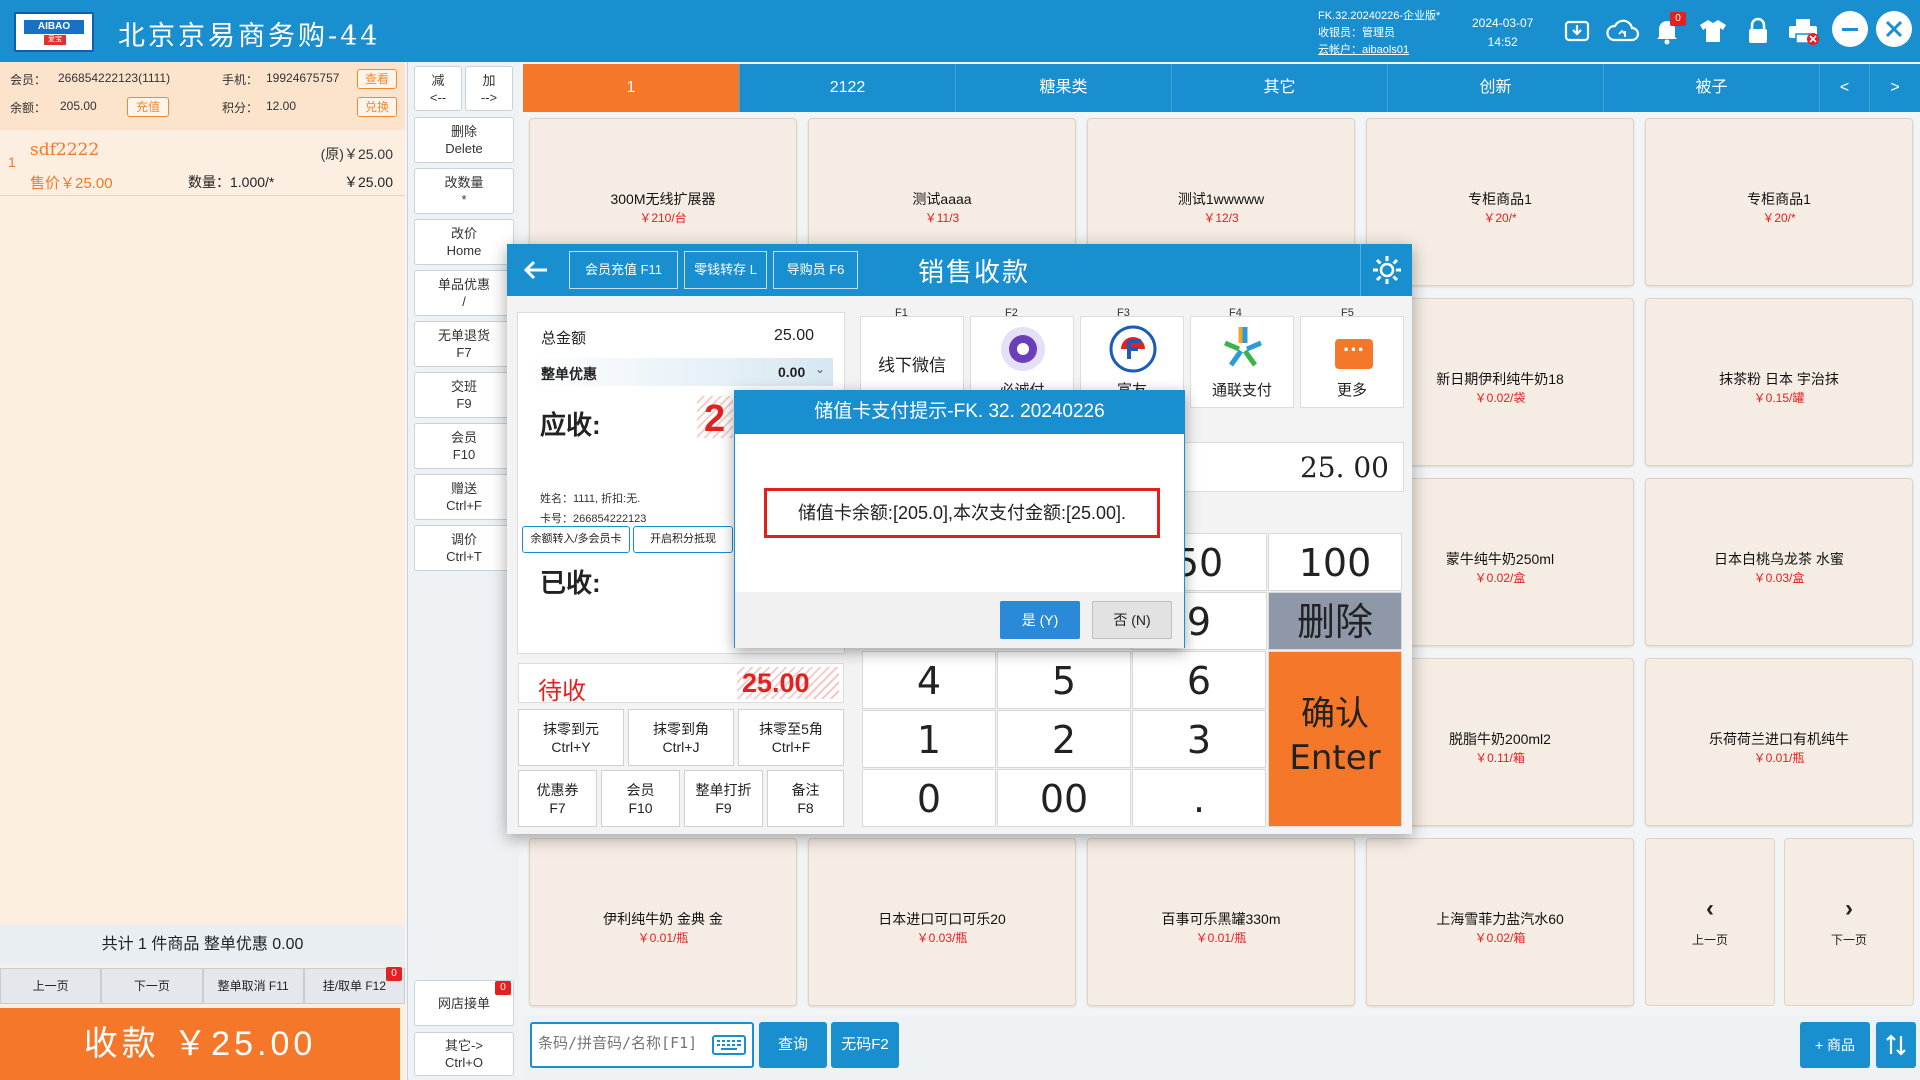 The width and height of the screenshot is (1920, 1080). Describe the element at coordinates (1335, 562) in the screenshot. I see `key-100: 100` at that location.